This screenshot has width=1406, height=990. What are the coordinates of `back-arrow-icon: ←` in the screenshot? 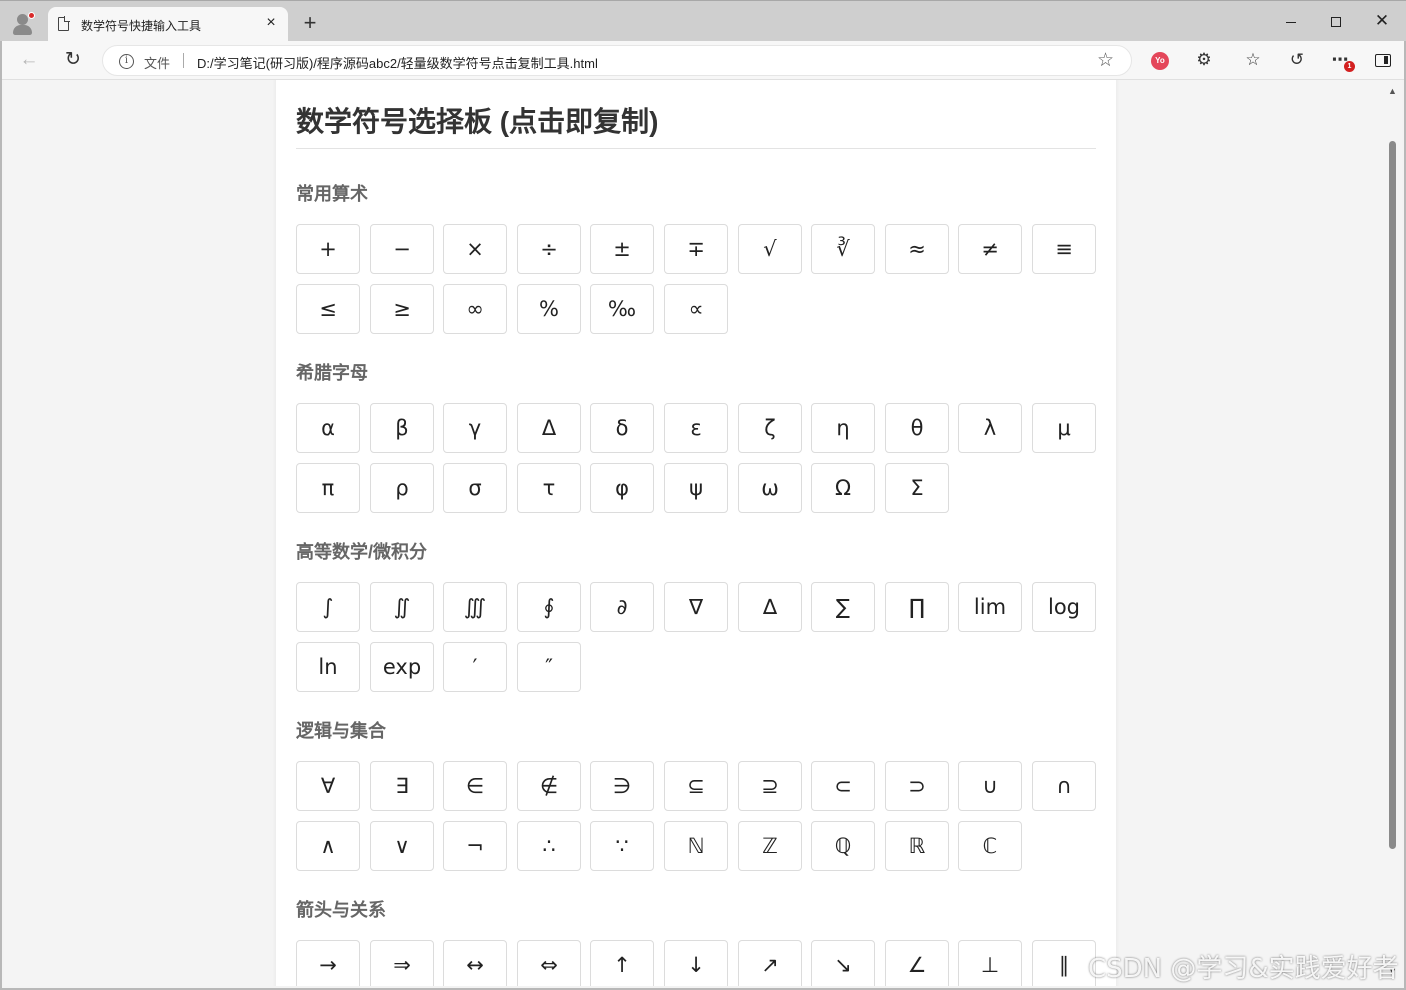 It's located at (29, 60).